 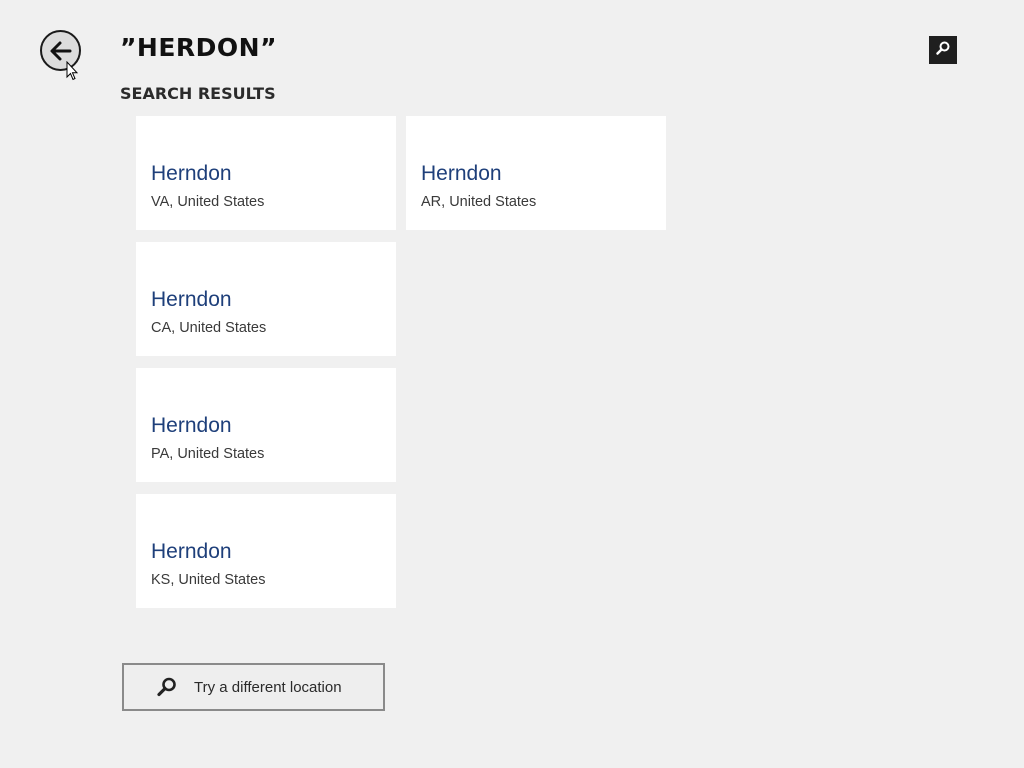 What do you see at coordinates (198, 93) in the screenshot?
I see `section-label: SEARCH RESULTS` at bounding box center [198, 93].